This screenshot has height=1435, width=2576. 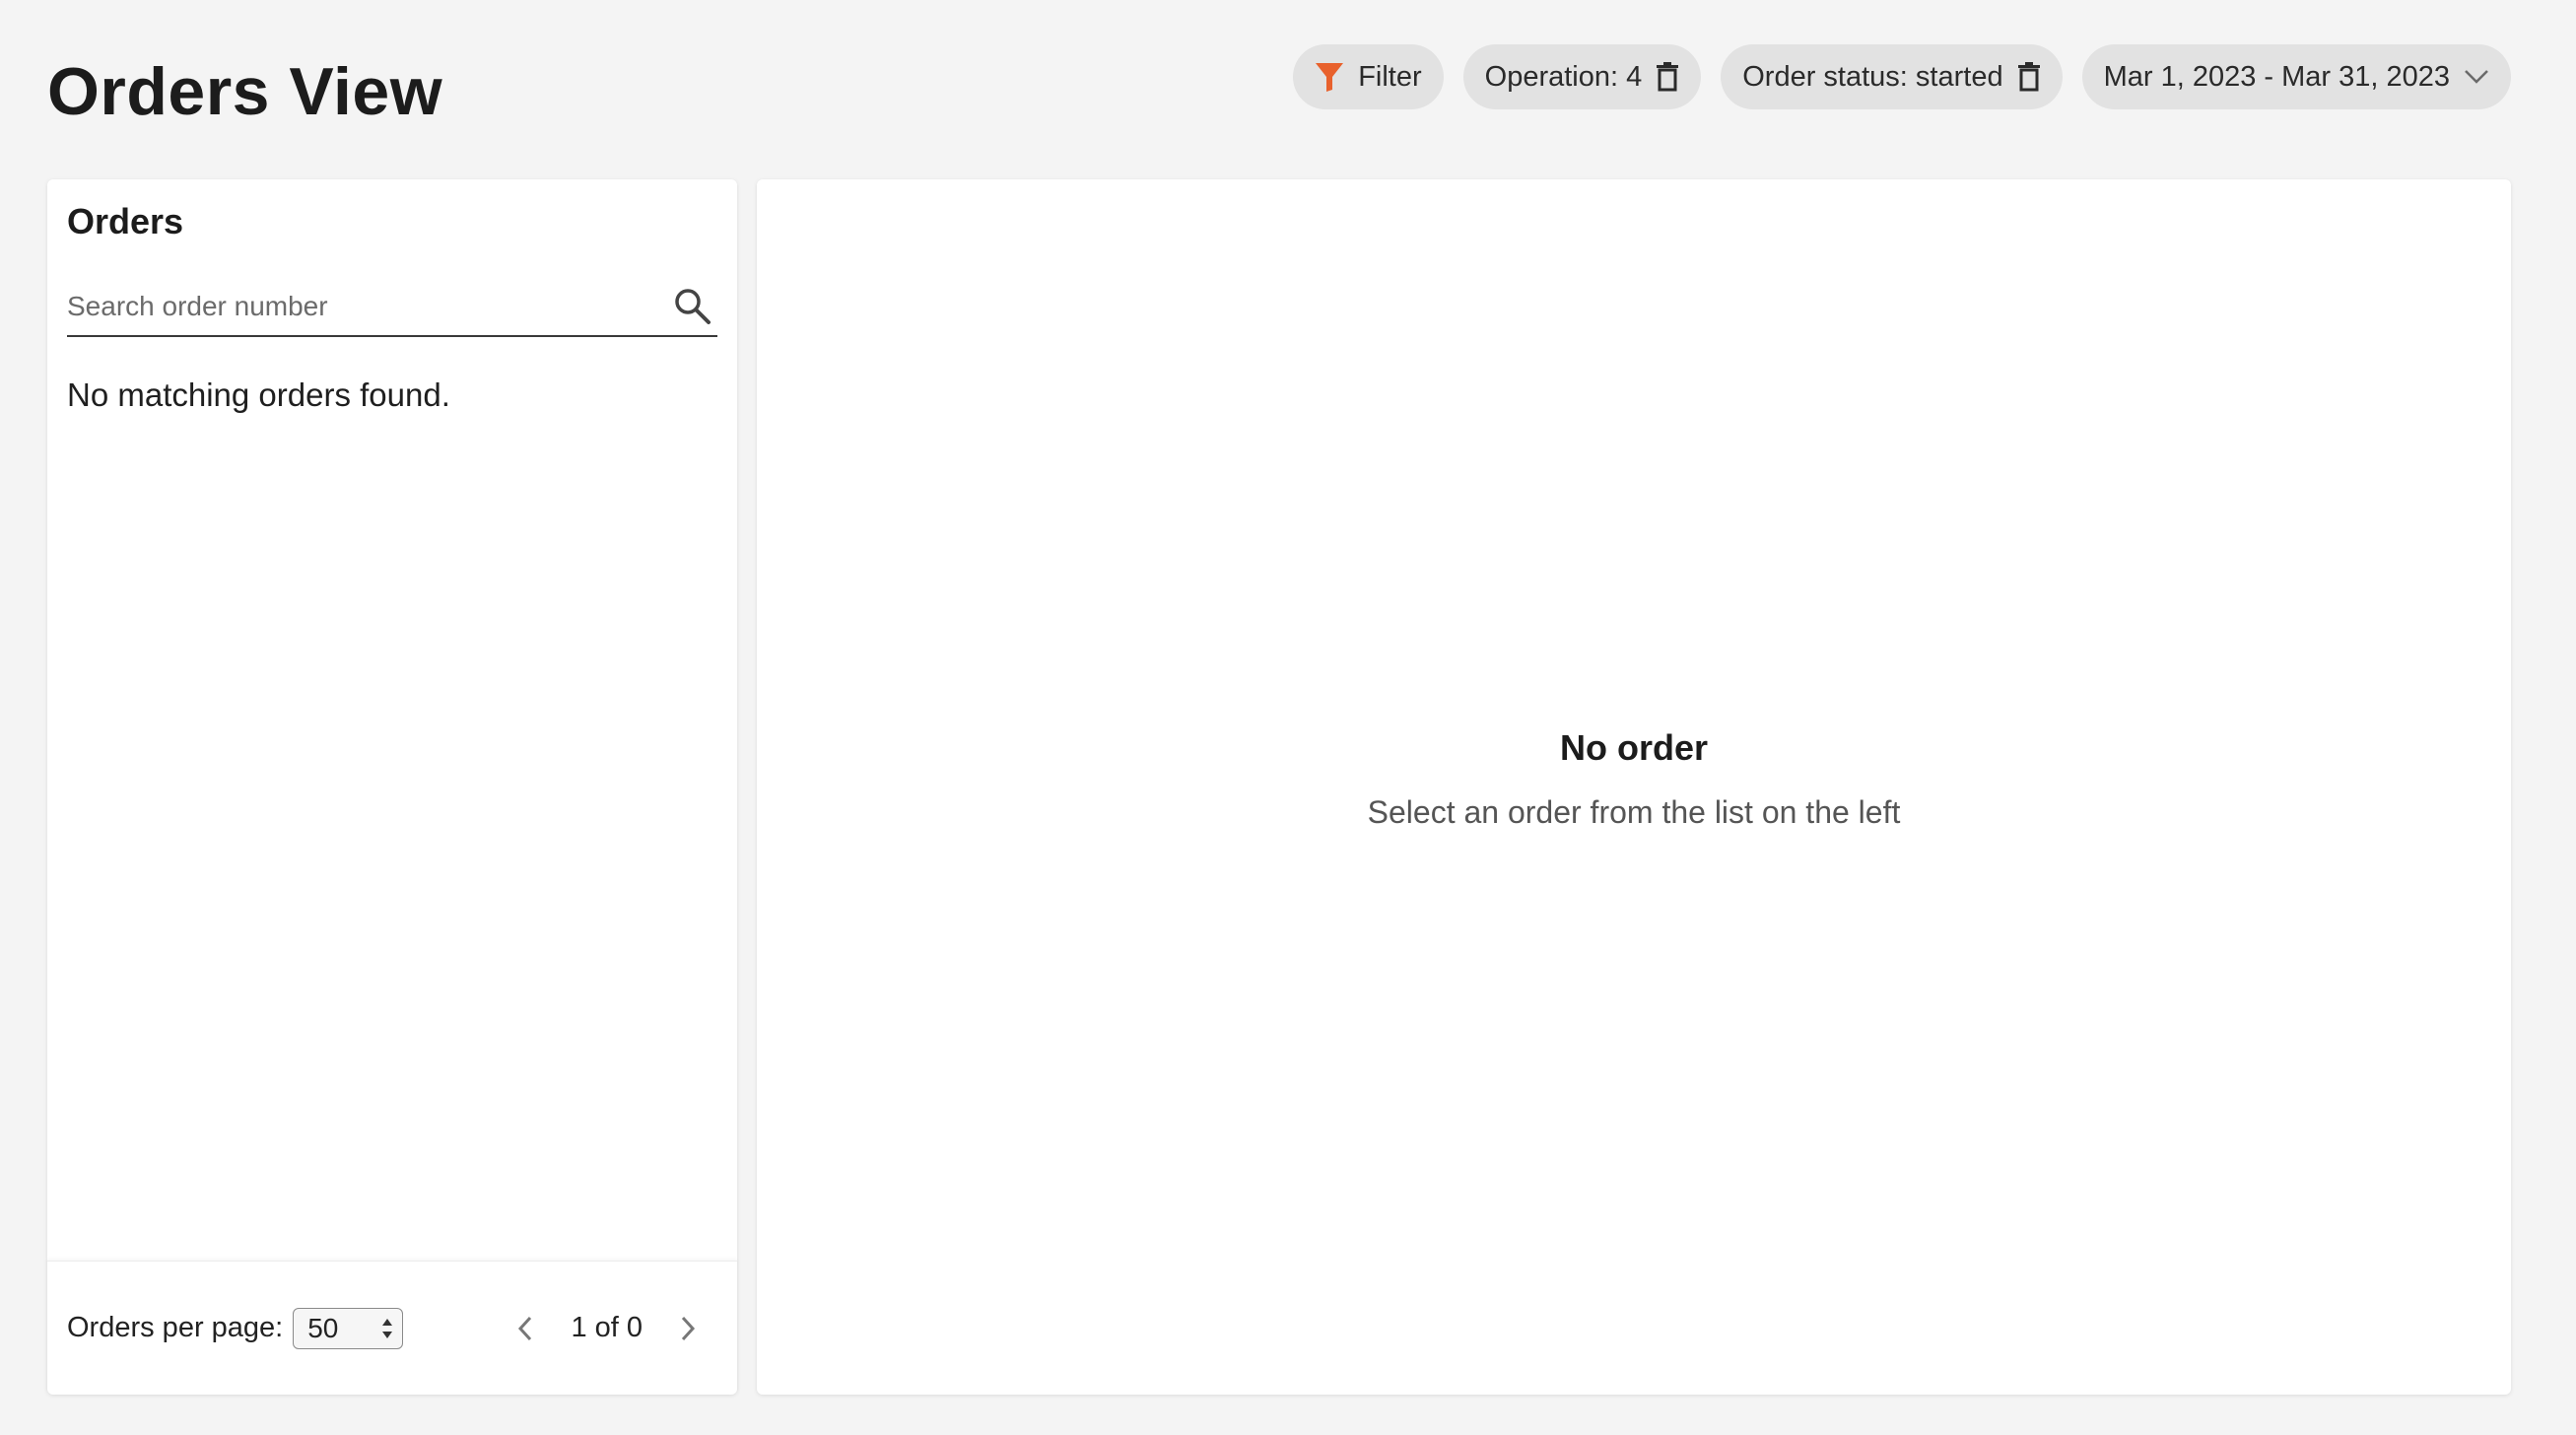 I want to click on operation-filter-chip: Operation: 4, so click(x=1582, y=77).